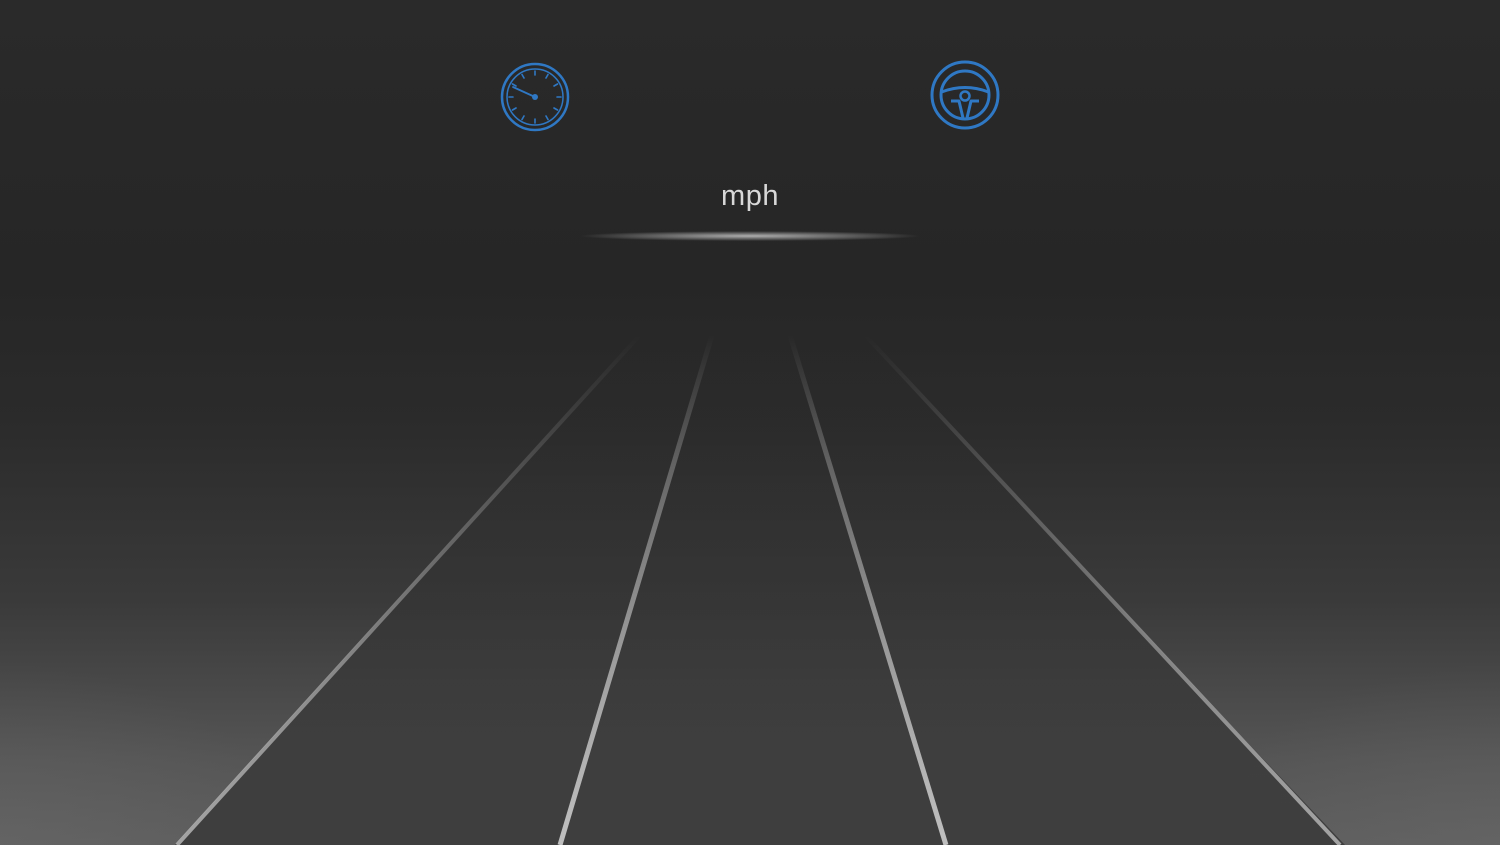 This screenshot has width=1500, height=845. What do you see at coordinates (750, 196) in the screenshot?
I see `speed-unit-label: mph` at bounding box center [750, 196].